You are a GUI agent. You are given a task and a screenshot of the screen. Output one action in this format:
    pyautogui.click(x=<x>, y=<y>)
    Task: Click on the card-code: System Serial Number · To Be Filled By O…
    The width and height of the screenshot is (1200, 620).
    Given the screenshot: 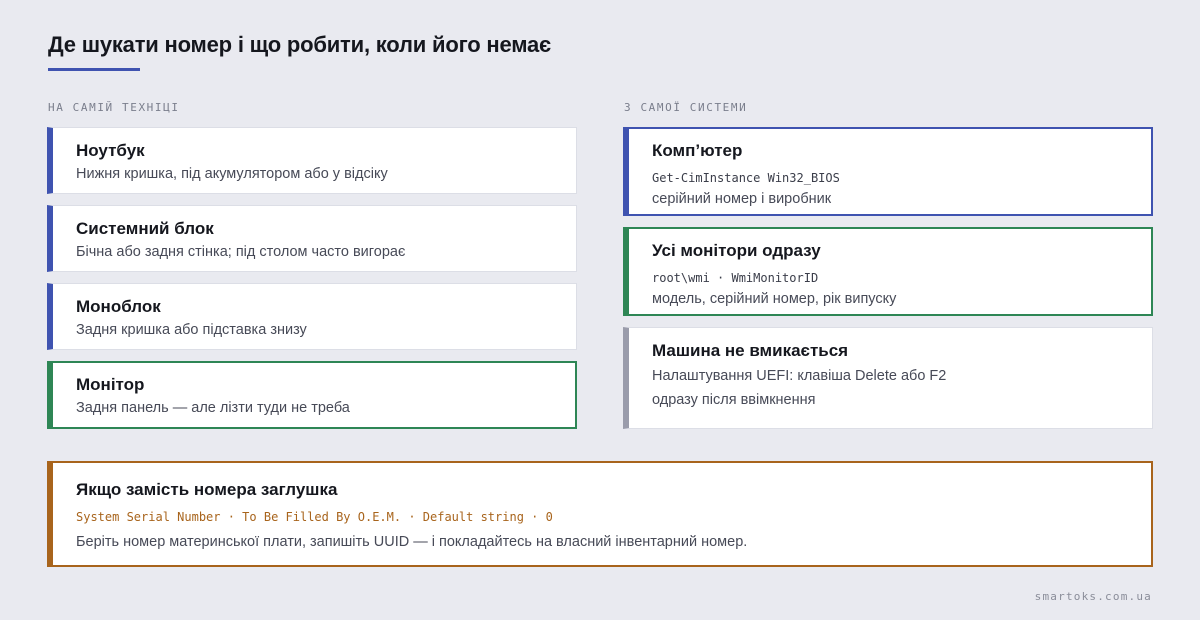 What is the action you would take?
    pyautogui.click(x=314, y=517)
    